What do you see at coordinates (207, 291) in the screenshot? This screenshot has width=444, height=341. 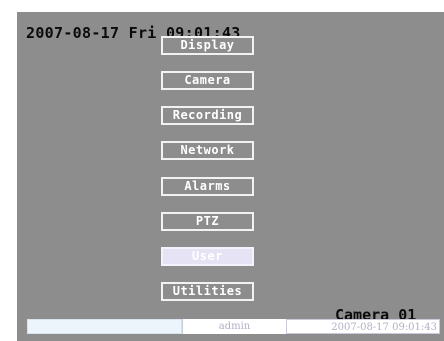 I see `menu-utilities-button: Utilities` at bounding box center [207, 291].